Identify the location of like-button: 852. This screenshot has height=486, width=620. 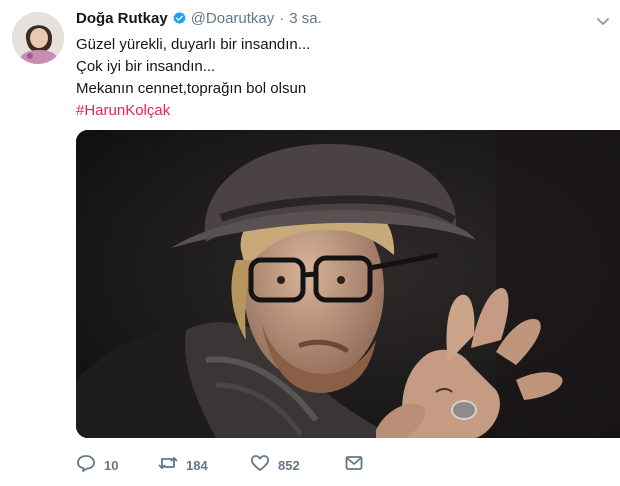
(297, 465).